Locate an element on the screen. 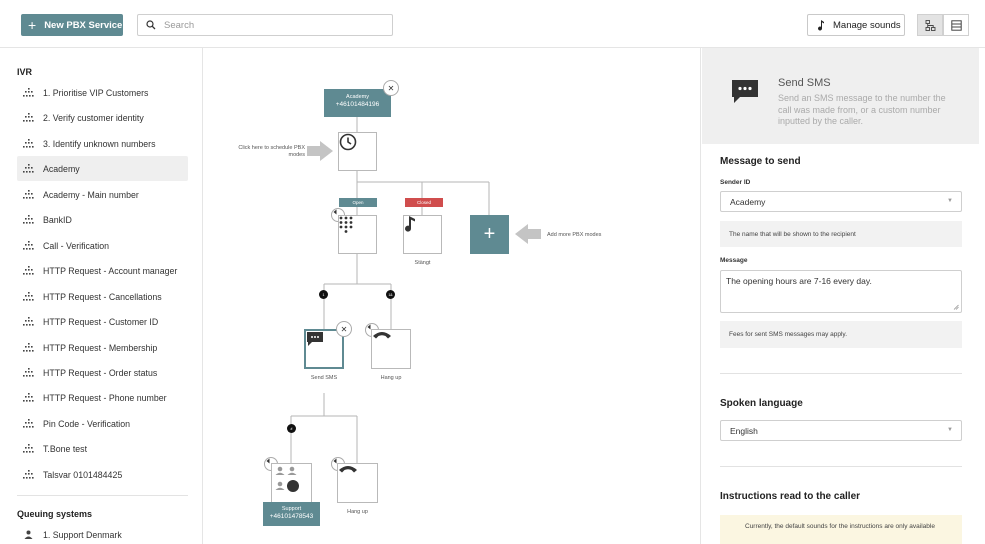  support-queue-number: +46101478543 is located at coordinates (291, 517).